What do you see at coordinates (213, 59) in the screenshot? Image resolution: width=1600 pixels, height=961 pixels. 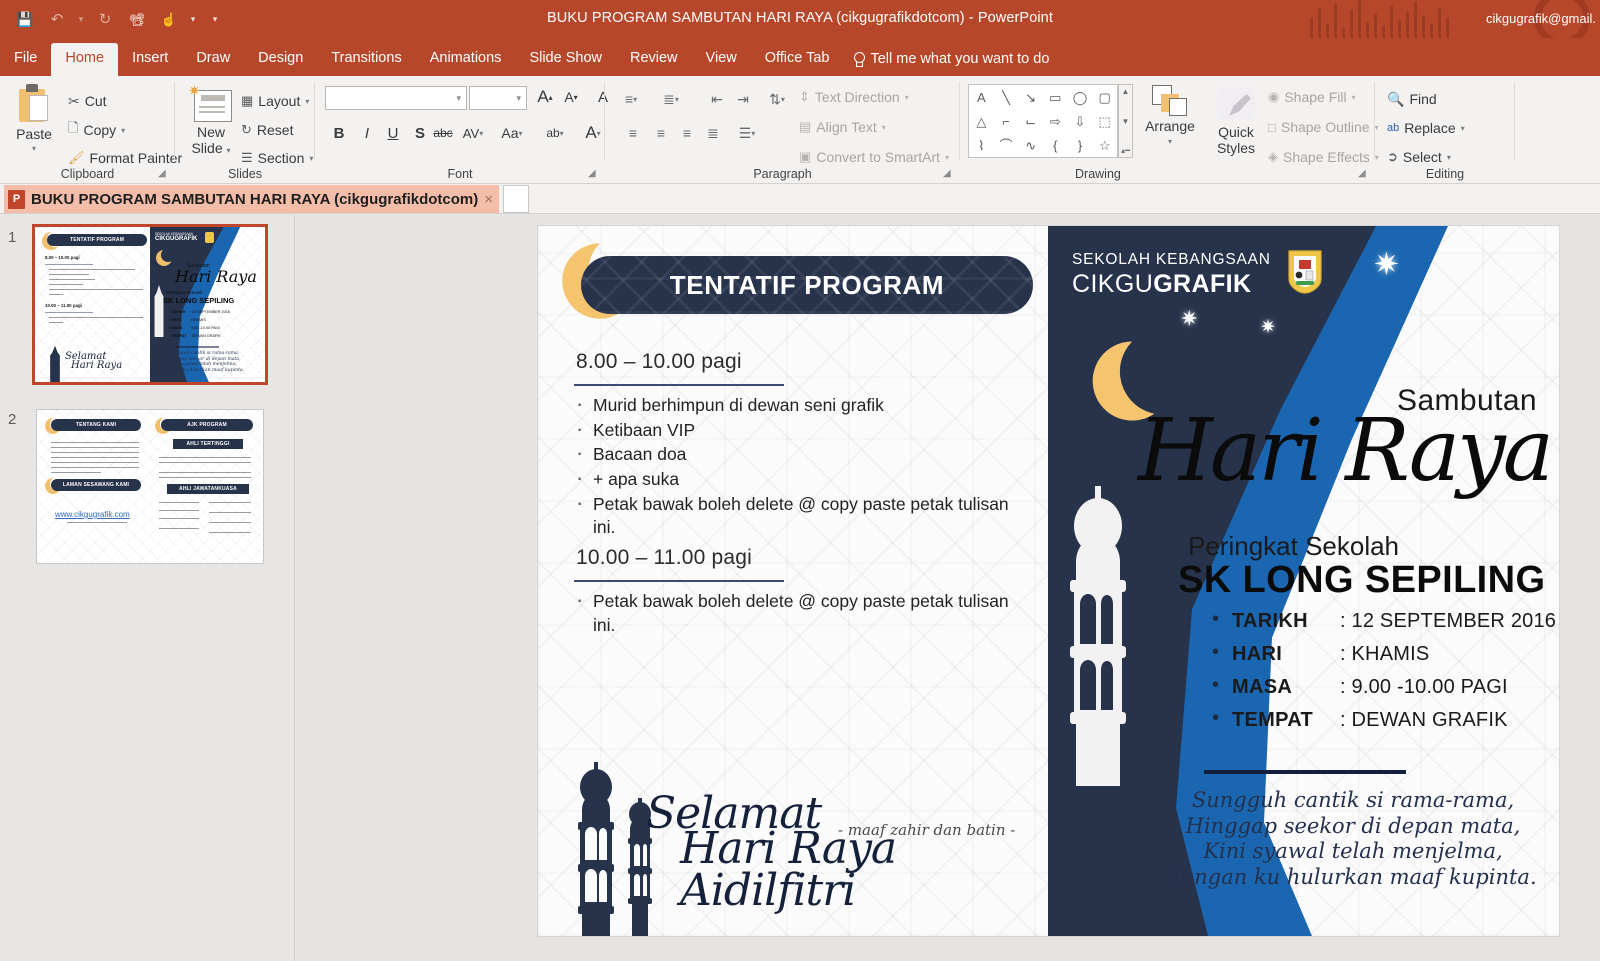 I see `ribbon-tab-draw: Draw` at bounding box center [213, 59].